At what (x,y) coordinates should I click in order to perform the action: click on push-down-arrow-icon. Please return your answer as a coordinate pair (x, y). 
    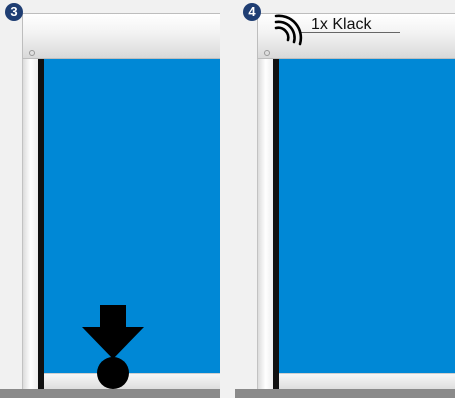
    Looking at the image, I should click on (113, 347).